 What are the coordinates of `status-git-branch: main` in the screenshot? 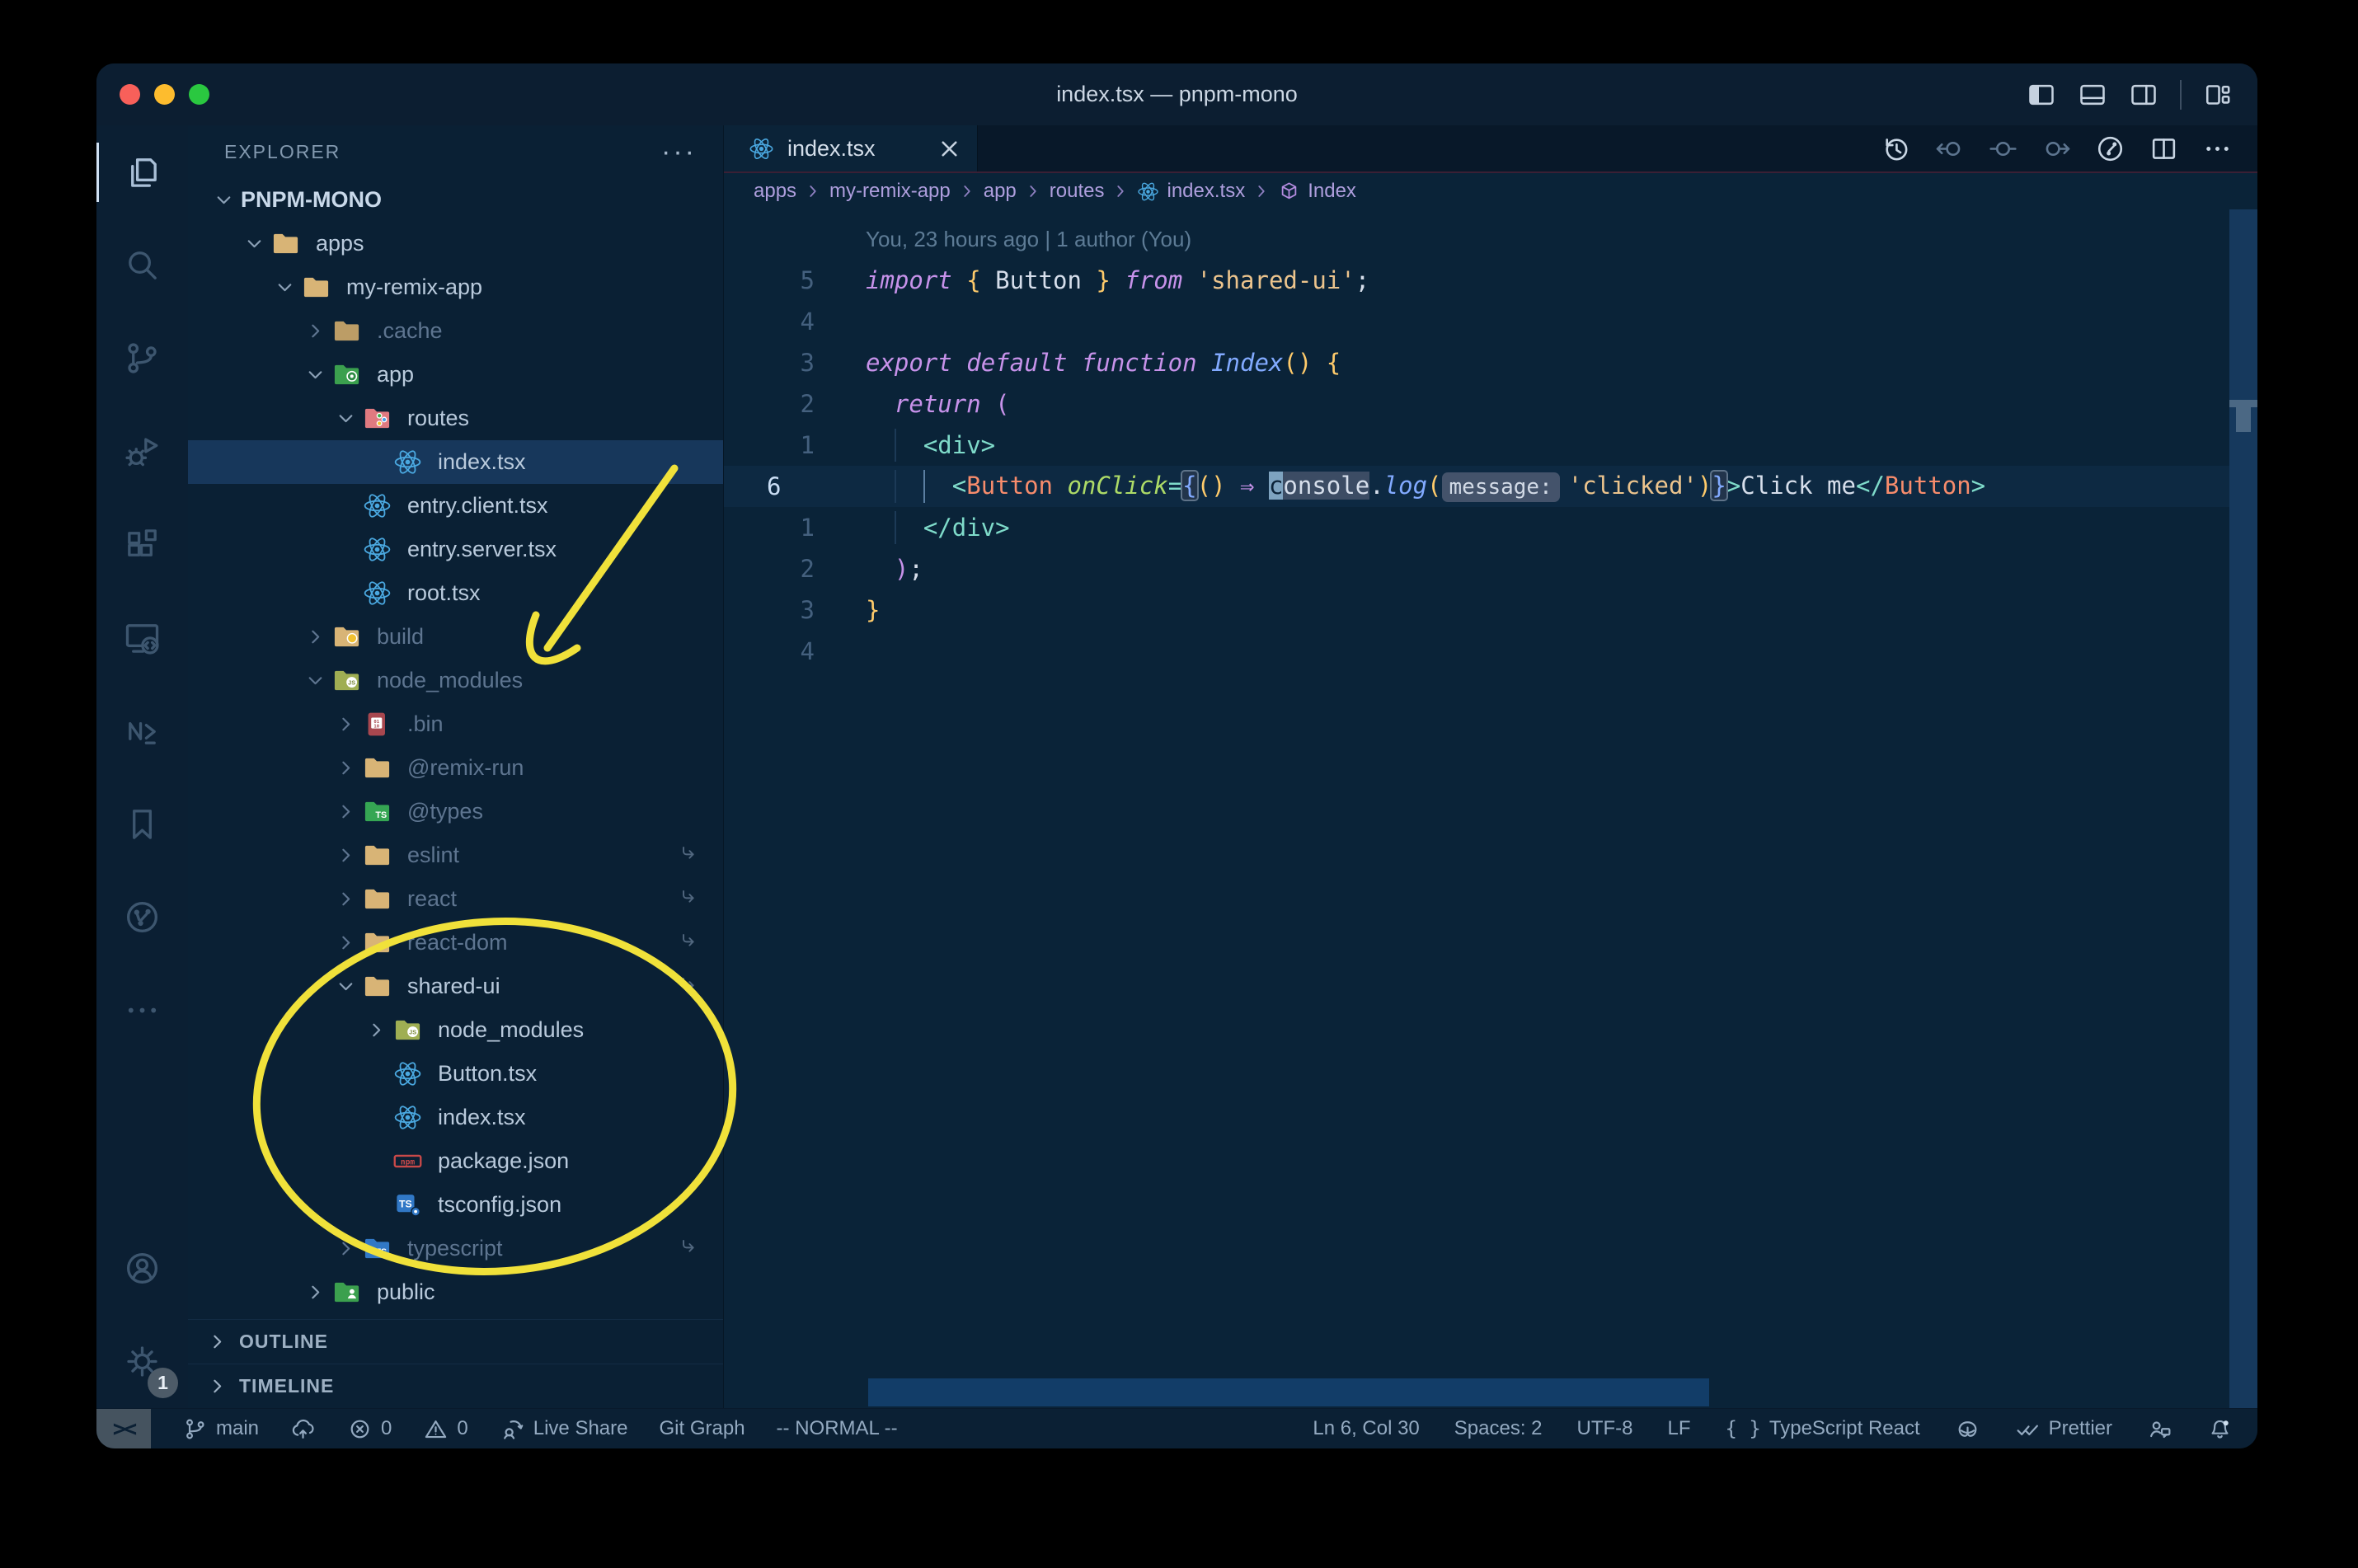 It's located at (220, 1429).